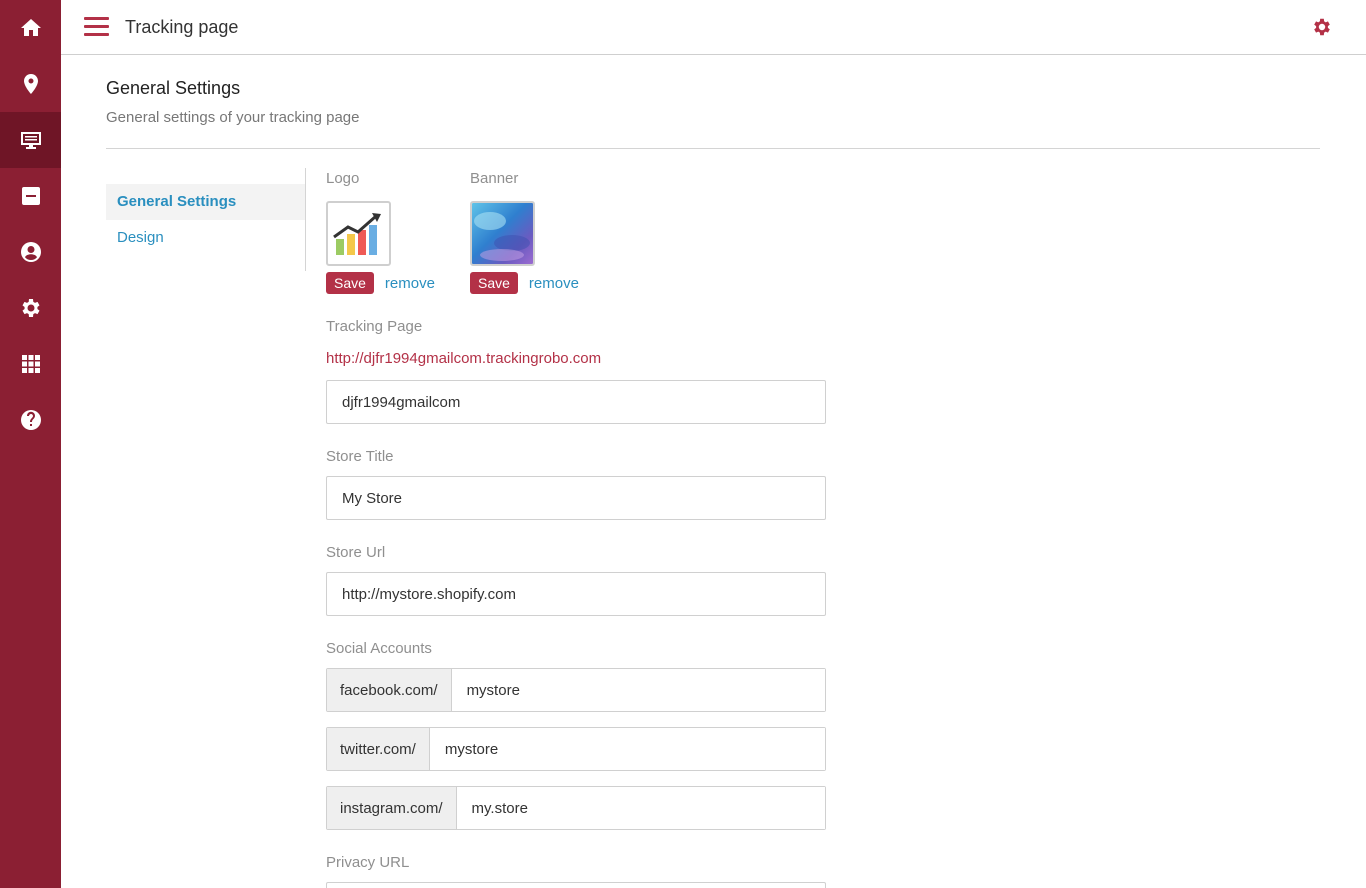 This screenshot has width=1366, height=888. I want to click on twitter-input, so click(627, 749).